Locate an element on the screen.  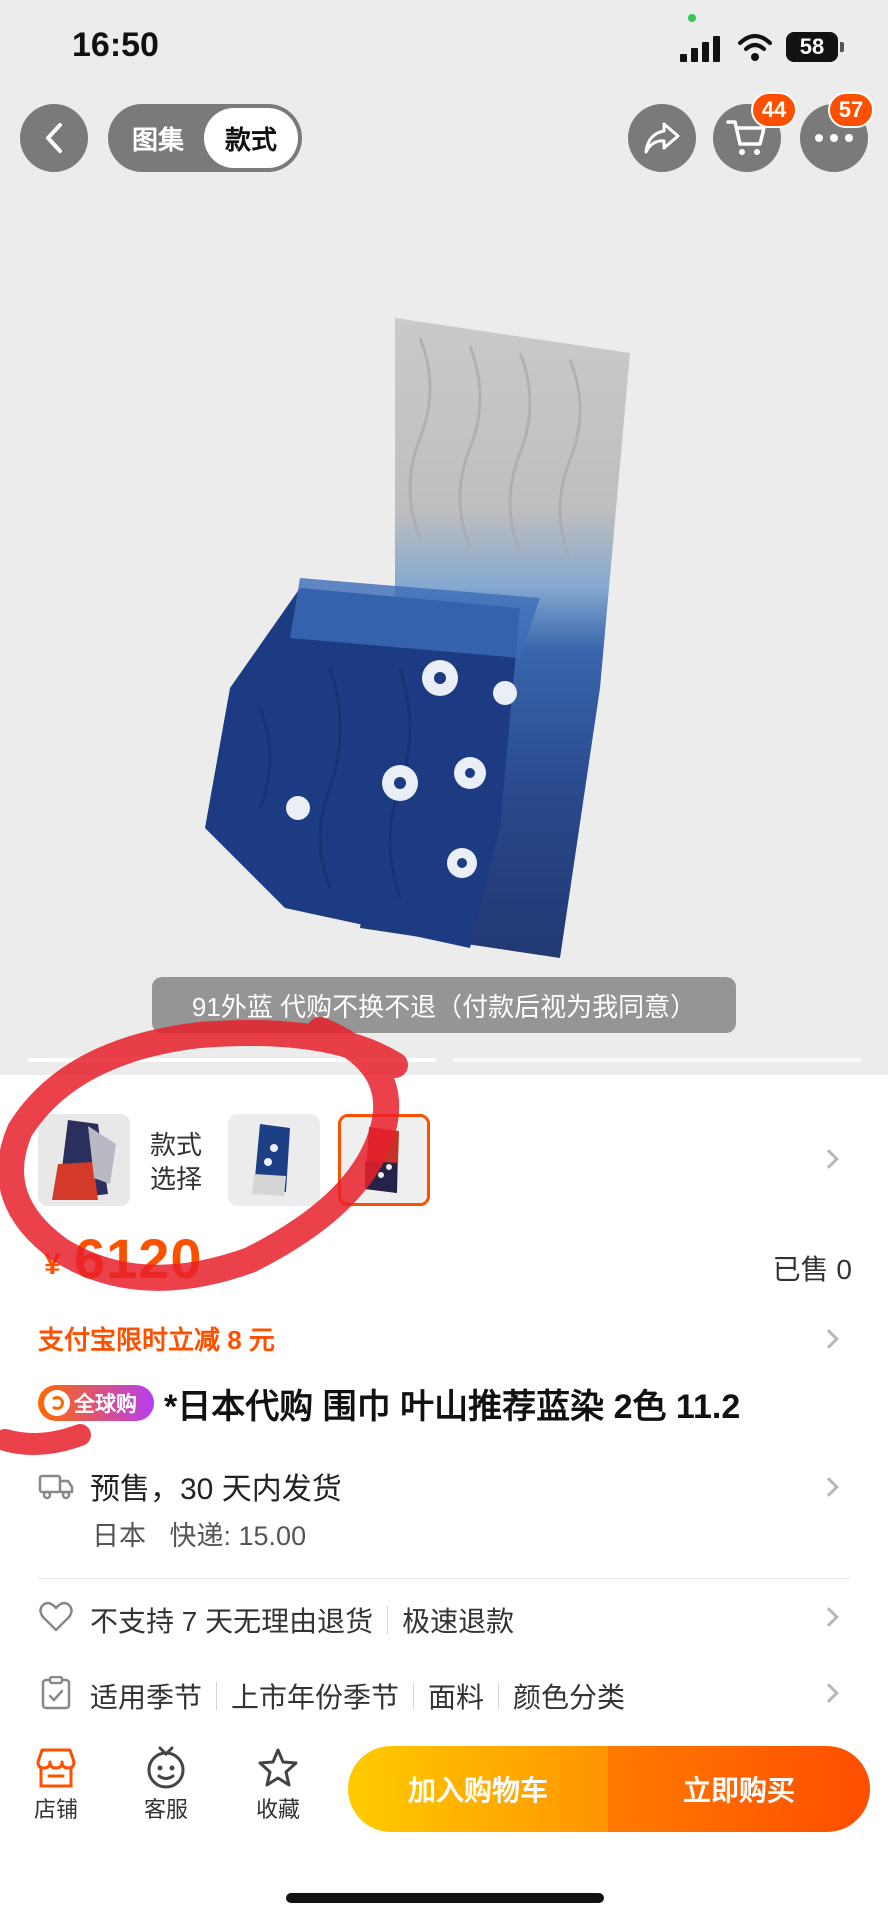
image-caption: 91外蓝 代购不换不退（付款后视为我同意） is located at coordinates (444, 1005).